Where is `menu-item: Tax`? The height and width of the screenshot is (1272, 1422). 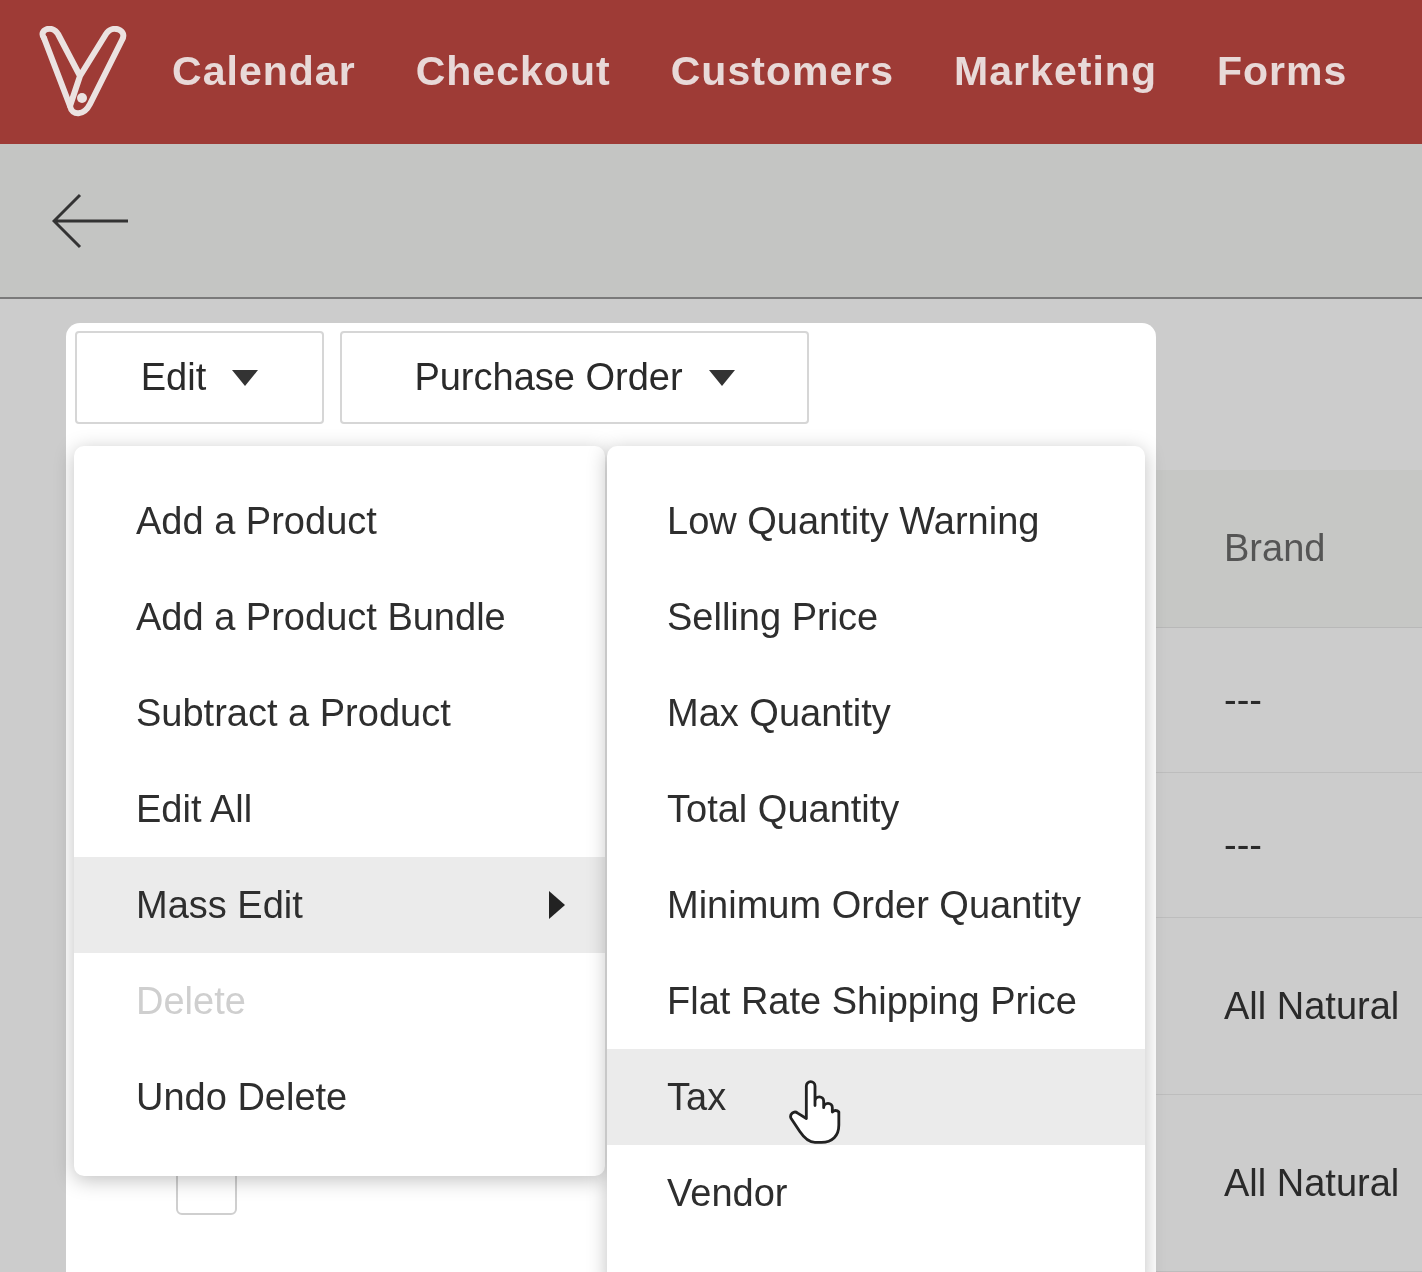 menu-item: Tax is located at coordinates (876, 1097).